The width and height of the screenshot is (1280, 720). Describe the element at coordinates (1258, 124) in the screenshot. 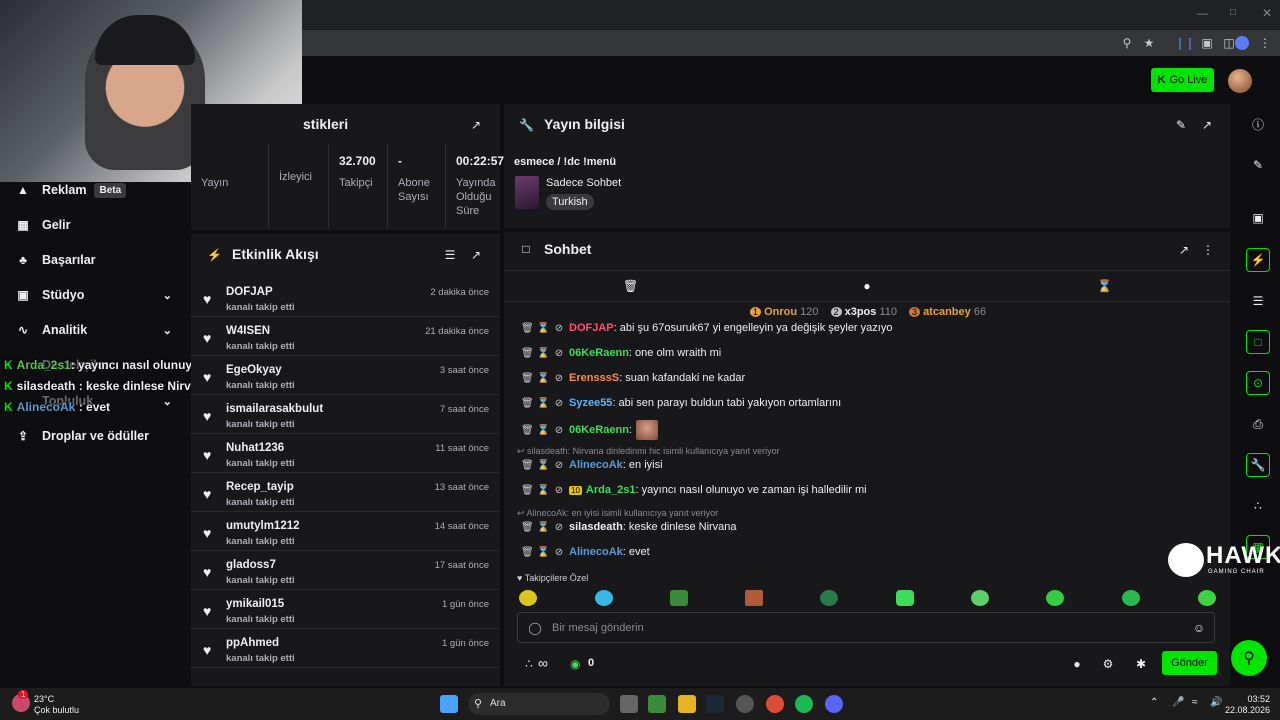

I see `info-icon: ⓘ` at that location.